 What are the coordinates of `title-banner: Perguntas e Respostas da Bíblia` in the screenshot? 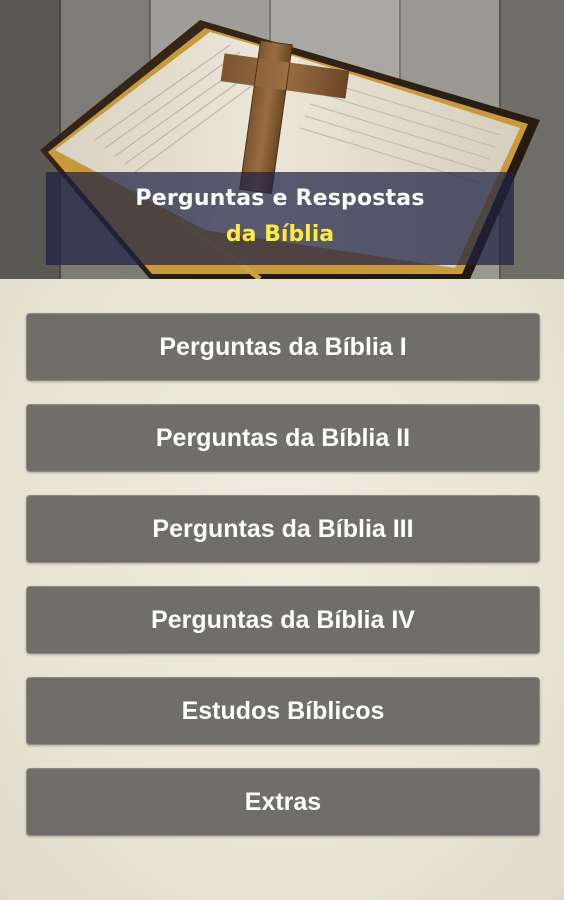 It's located at (280, 218).